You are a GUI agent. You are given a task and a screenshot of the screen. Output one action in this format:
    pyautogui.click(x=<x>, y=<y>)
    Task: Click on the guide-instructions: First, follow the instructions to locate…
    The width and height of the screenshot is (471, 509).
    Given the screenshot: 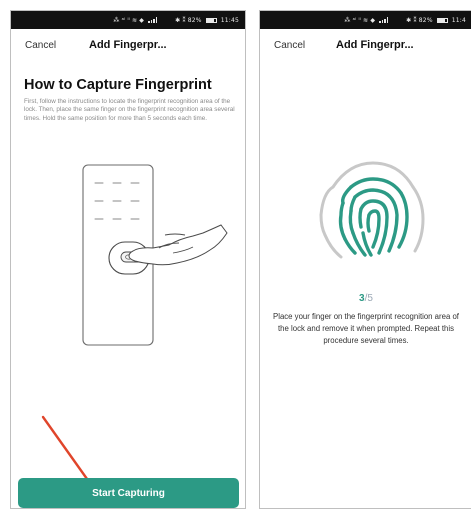 What is the action you would take?
    pyautogui.click(x=129, y=110)
    